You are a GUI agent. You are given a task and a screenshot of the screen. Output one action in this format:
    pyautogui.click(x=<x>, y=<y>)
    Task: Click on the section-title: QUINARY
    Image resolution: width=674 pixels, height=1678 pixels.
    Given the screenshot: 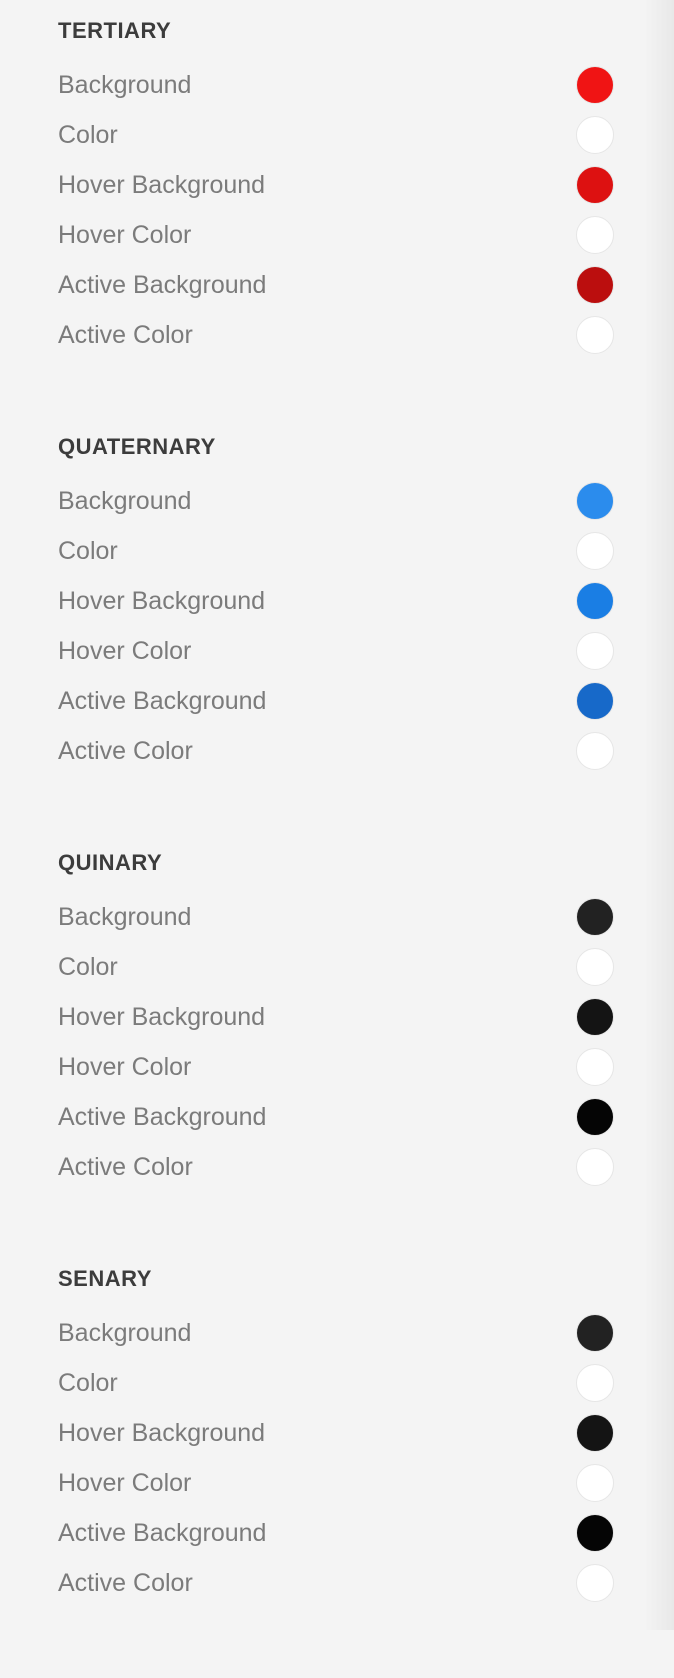 What is the action you would take?
    pyautogui.click(x=110, y=862)
    